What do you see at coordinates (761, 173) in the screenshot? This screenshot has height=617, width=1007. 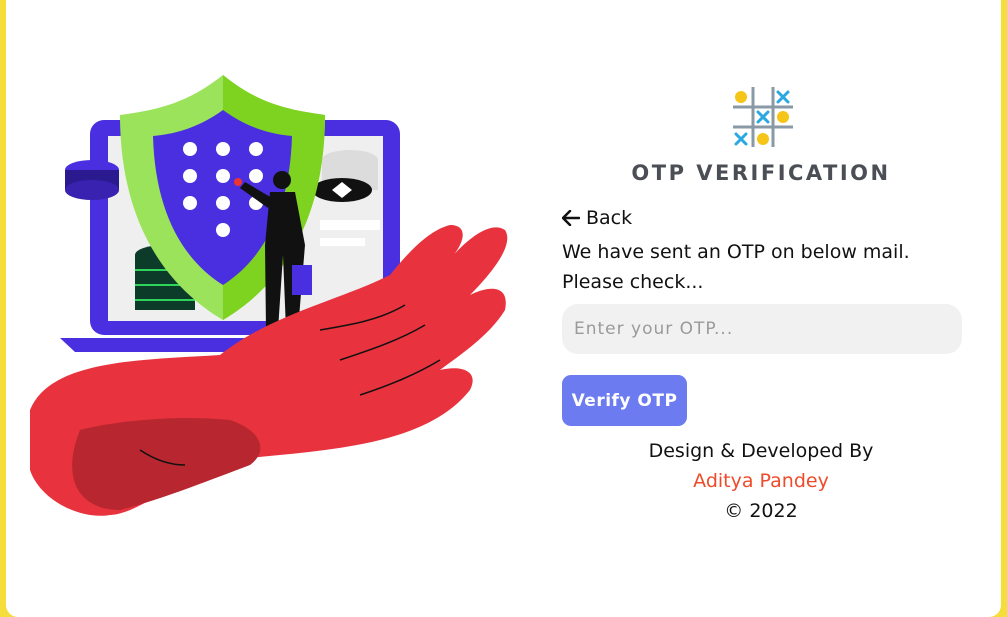 I see `page-title: OTP VERIFICATION` at bounding box center [761, 173].